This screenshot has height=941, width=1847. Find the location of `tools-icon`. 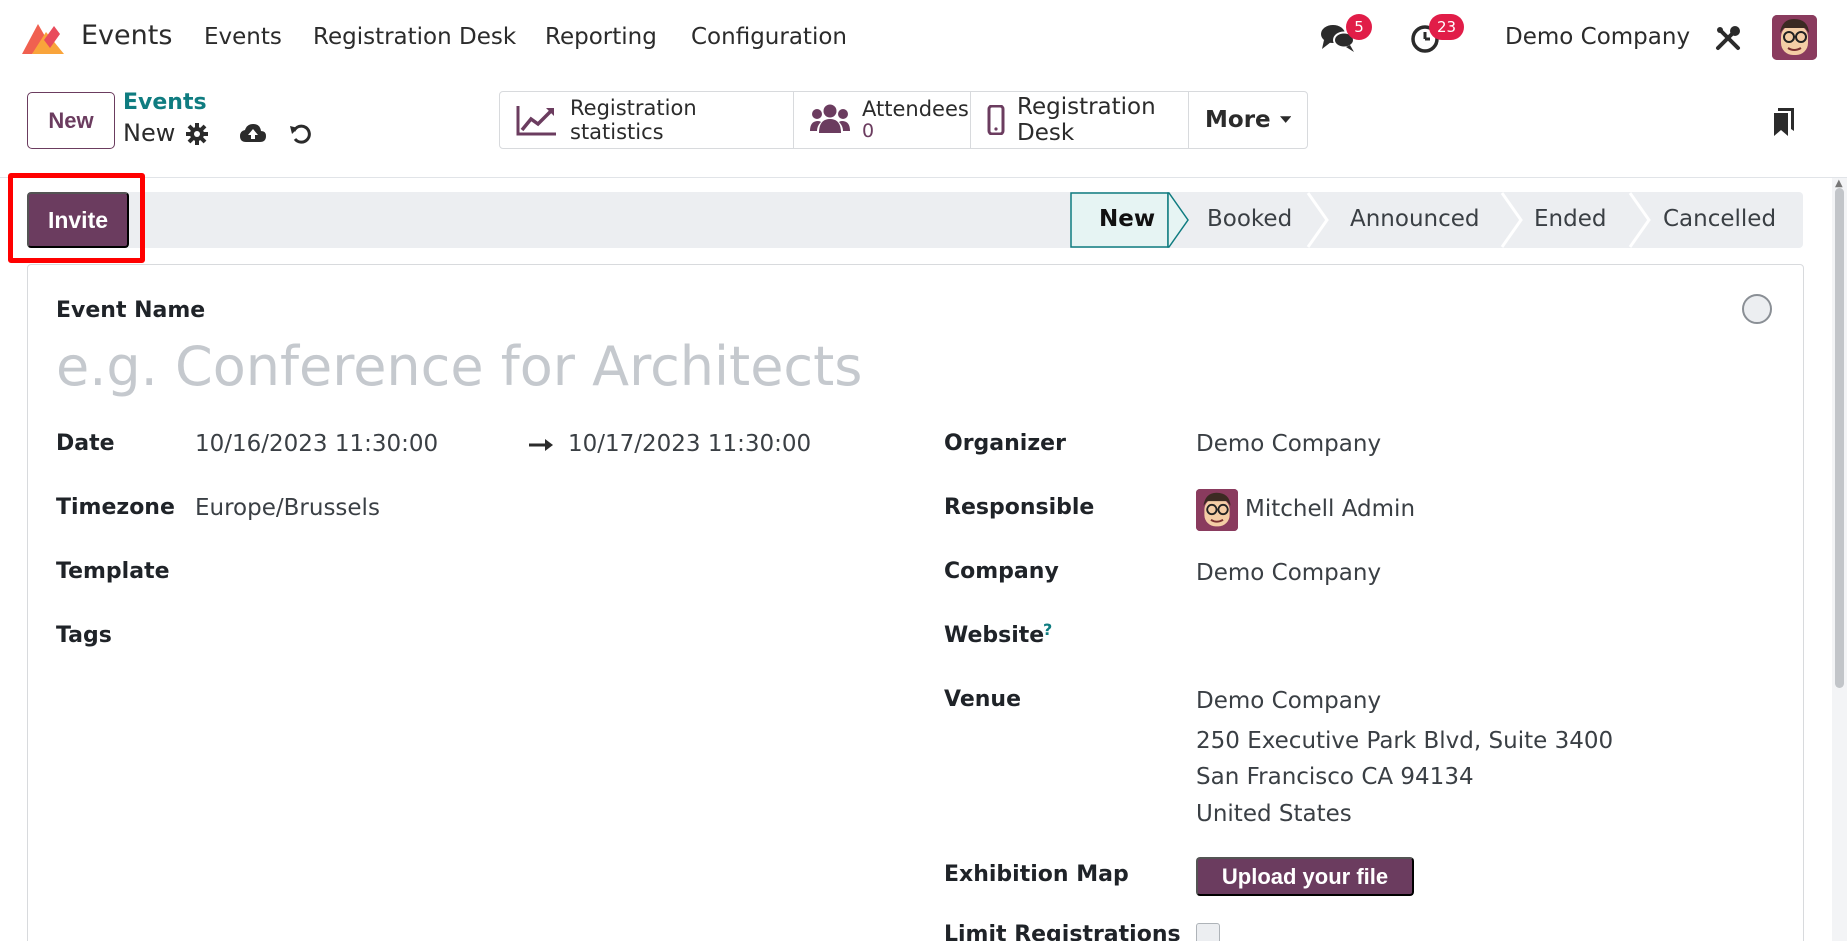

tools-icon is located at coordinates (1728, 38).